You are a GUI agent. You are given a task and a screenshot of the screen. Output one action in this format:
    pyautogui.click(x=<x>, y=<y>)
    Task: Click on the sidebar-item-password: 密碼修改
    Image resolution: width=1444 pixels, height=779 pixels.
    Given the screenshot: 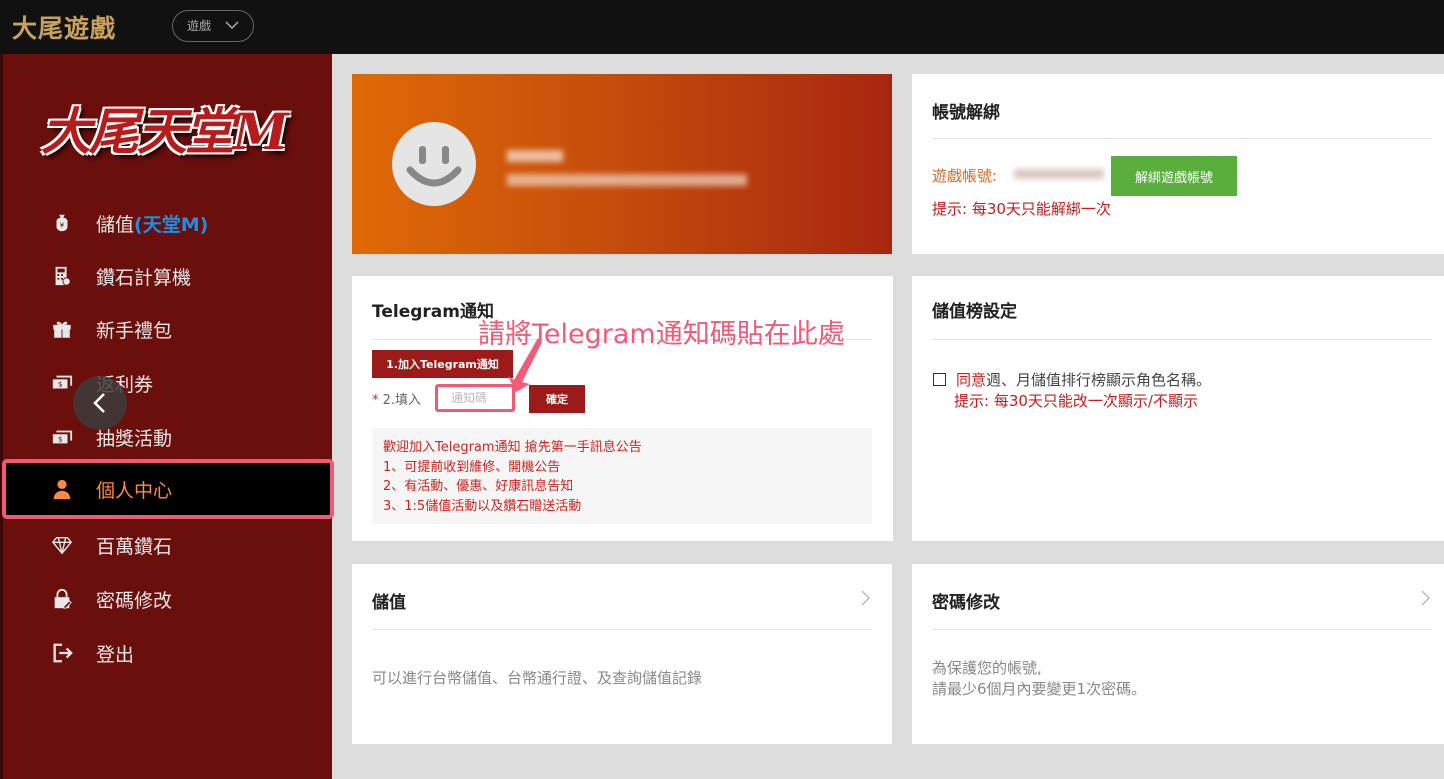 What is the action you would take?
    pyautogui.click(x=168, y=599)
    